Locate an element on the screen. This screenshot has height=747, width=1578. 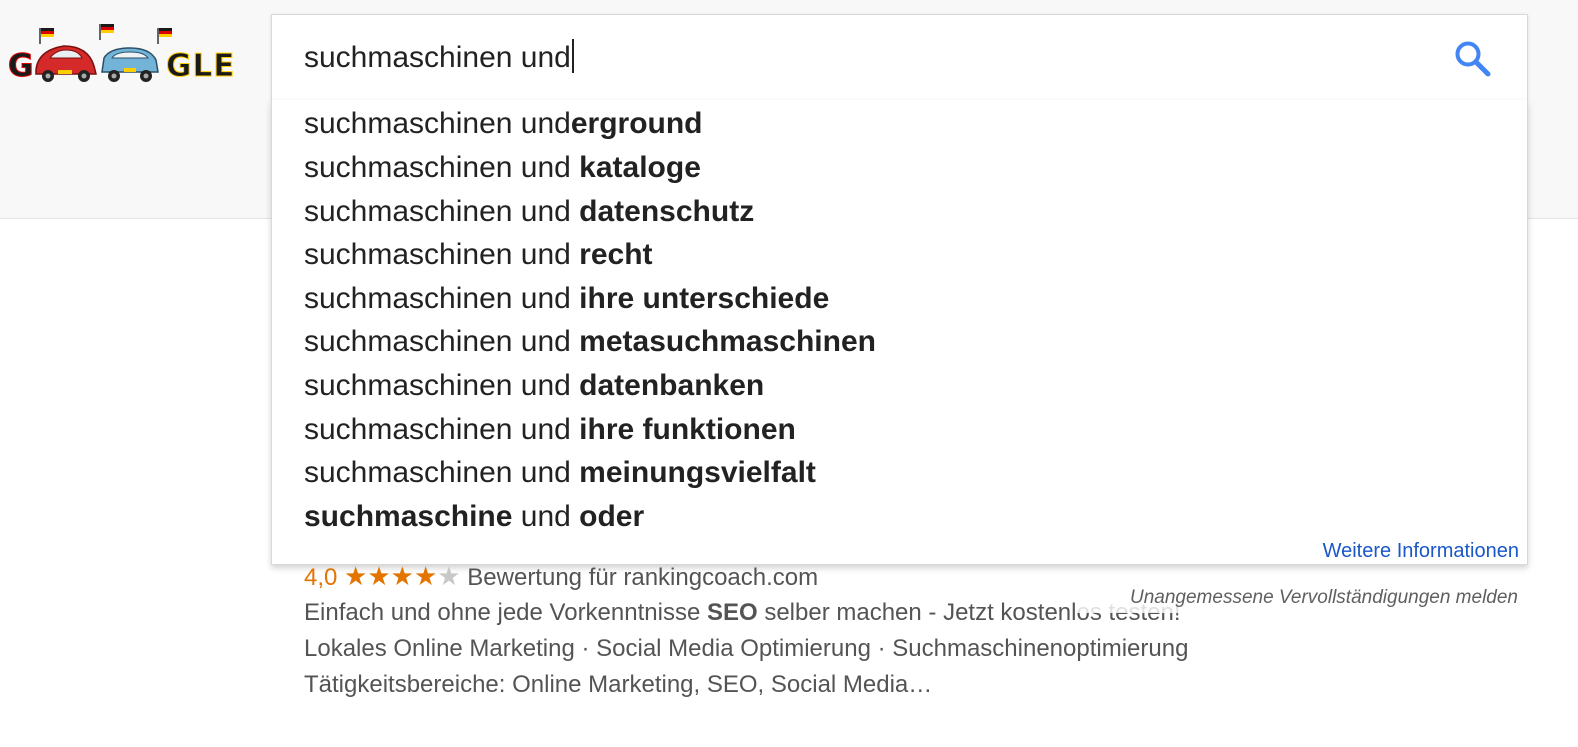
suggestion-item: suchmaschinen und datenbanken is located at coordinates (534, 386).